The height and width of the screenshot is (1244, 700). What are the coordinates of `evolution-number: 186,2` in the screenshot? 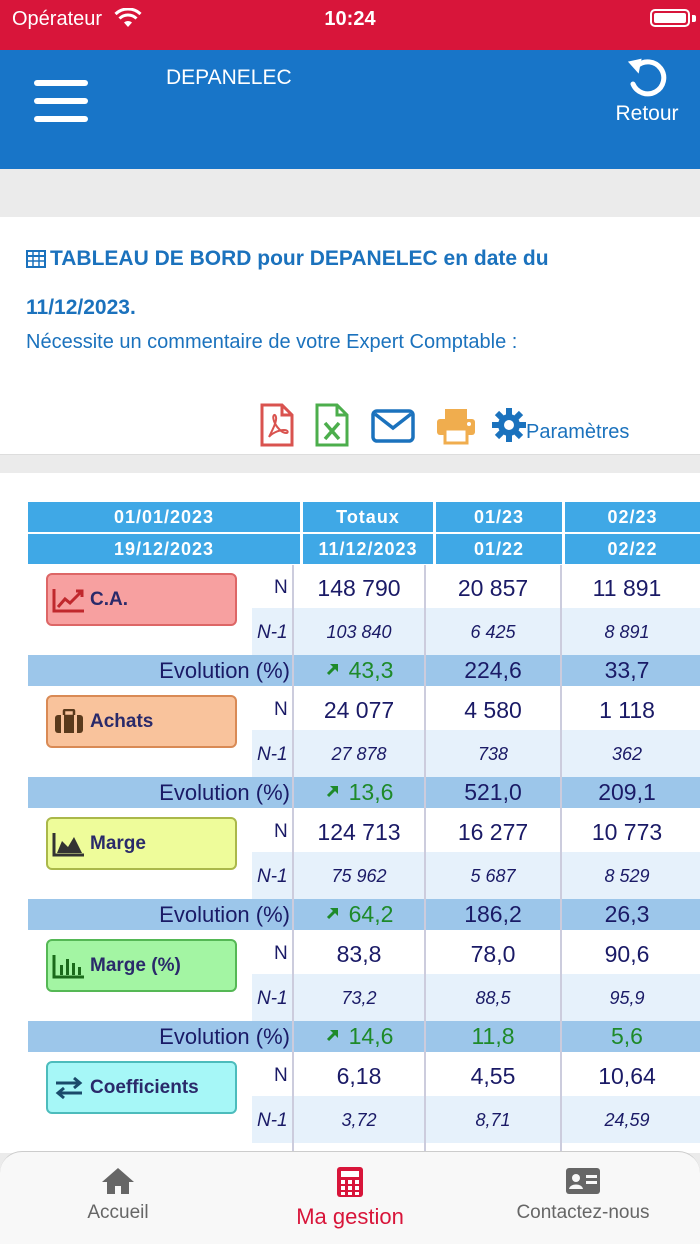 It's located at (493, 914).